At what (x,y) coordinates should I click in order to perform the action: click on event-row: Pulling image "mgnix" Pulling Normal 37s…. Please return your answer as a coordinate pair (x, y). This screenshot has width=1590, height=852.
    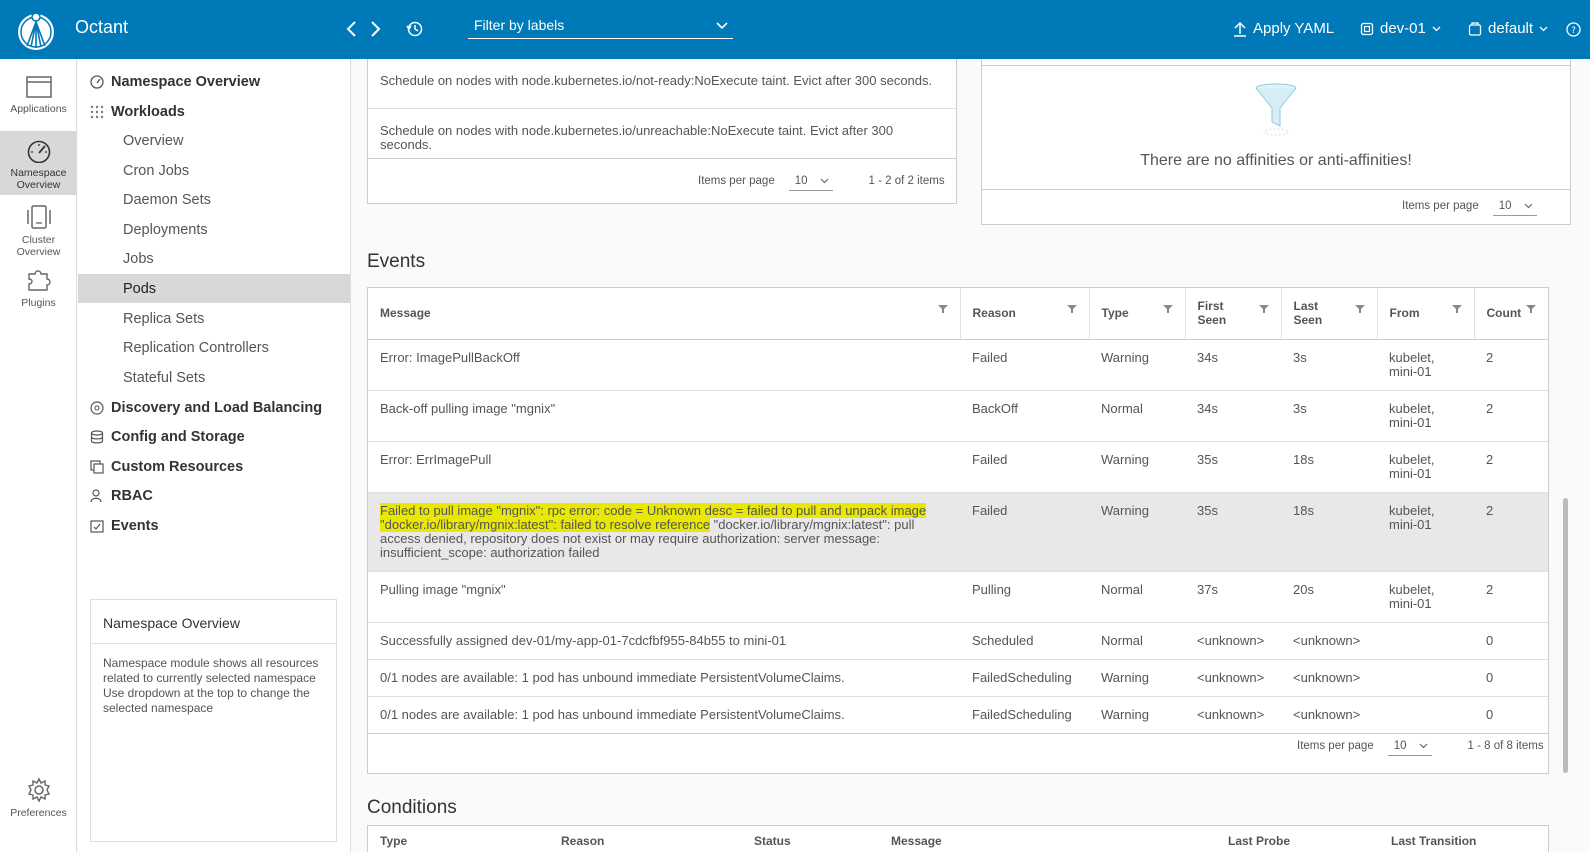
    Looking at the image, I should click on (958, 597).